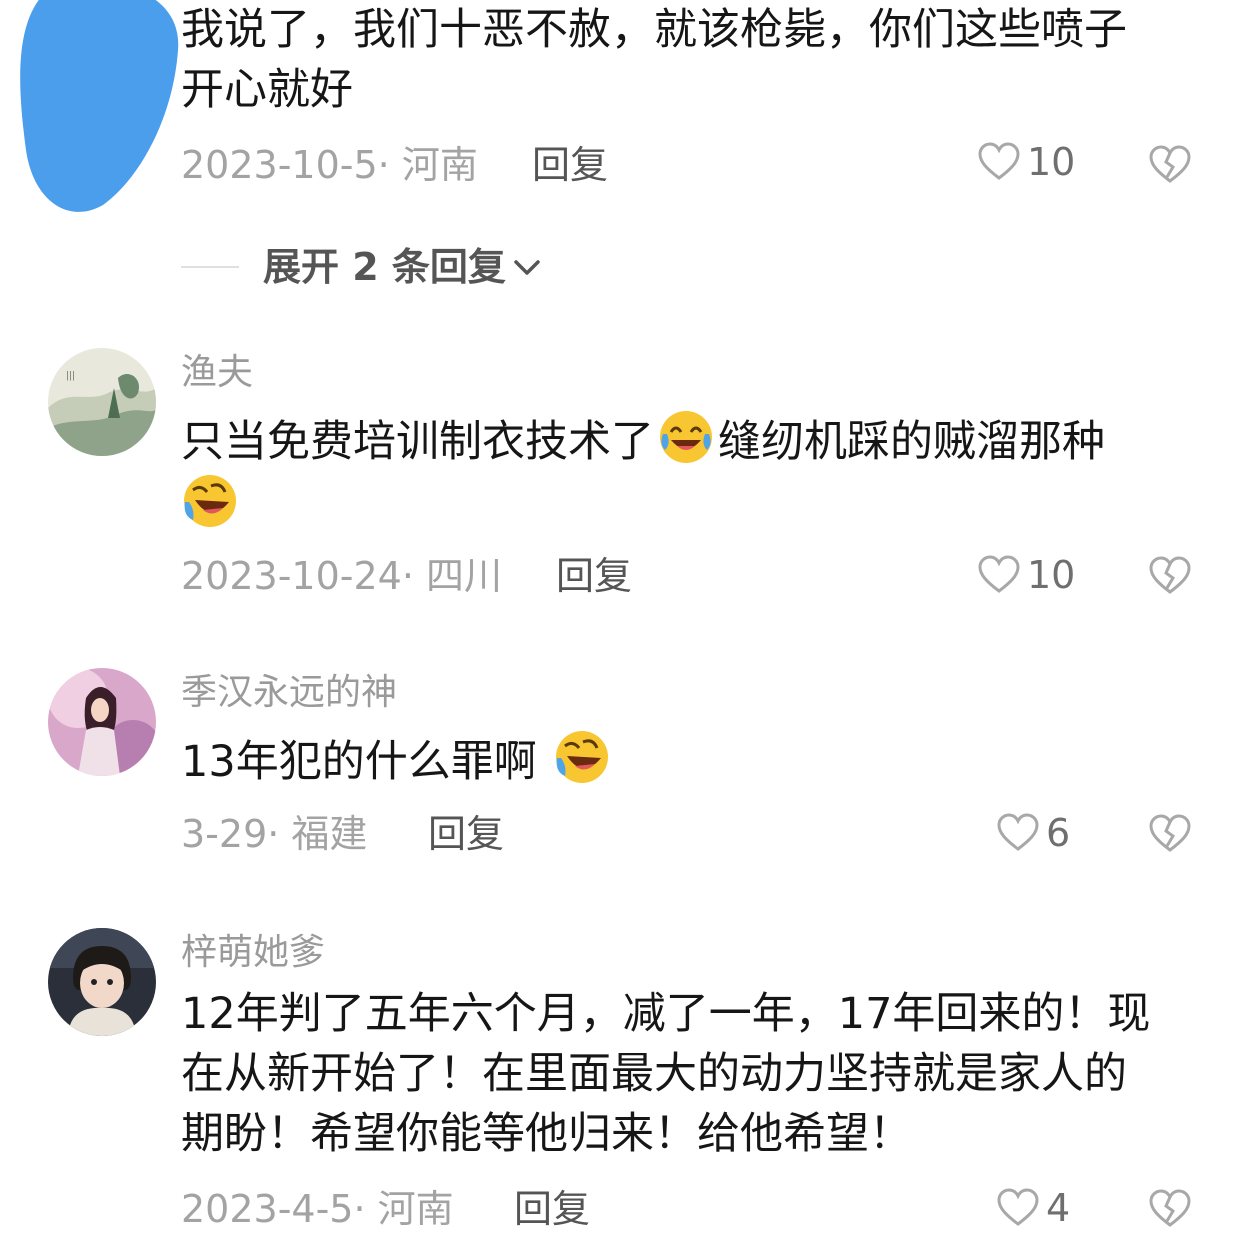  Describe the element at coordinates (102, 402) in the screenshot. I see `avatar: |||` at that location.